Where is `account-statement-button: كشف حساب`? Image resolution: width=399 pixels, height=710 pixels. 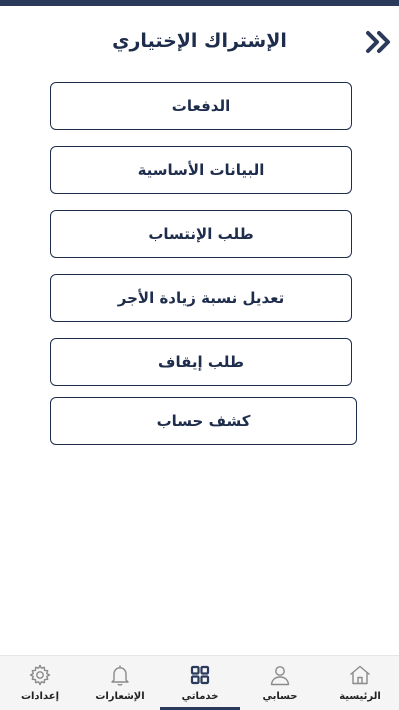
account-statement-button: كشف حساب is located at coordinates (203, 421).